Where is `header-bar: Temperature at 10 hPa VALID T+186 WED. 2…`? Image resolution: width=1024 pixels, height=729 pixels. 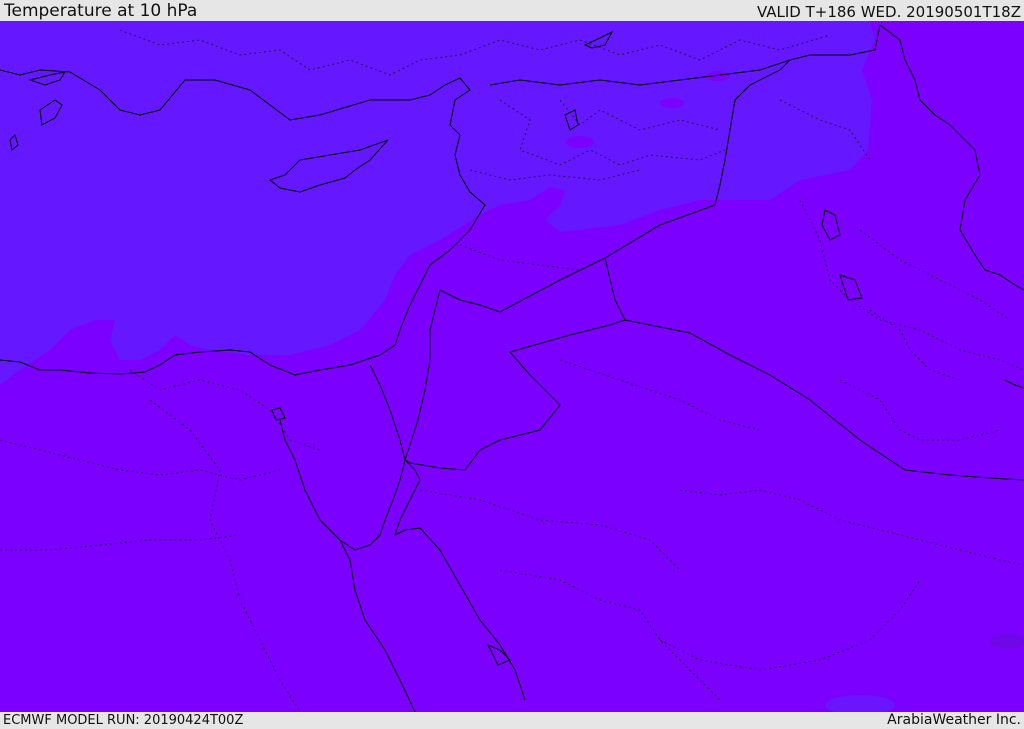 header-bar: Temperature at 10 hPa VALID T+186 WED. 2… is located at coordinates (512, 10).